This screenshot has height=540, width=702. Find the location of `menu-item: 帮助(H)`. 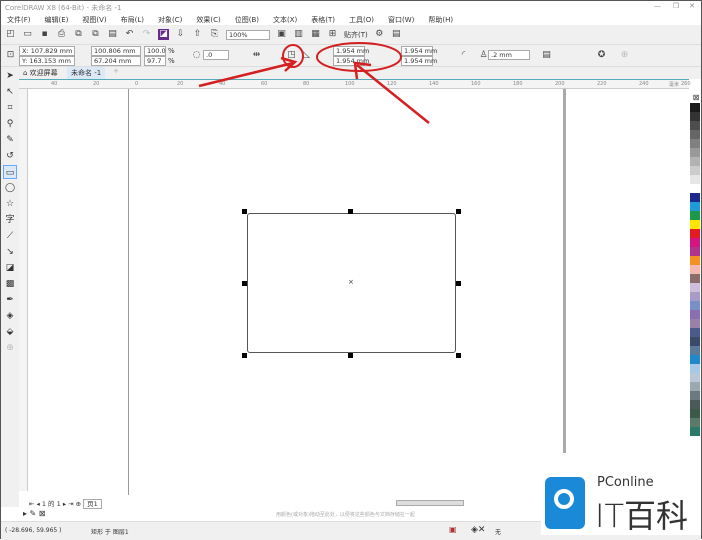

menu-item: 帮助(H) is located at coordinates (440, 20).